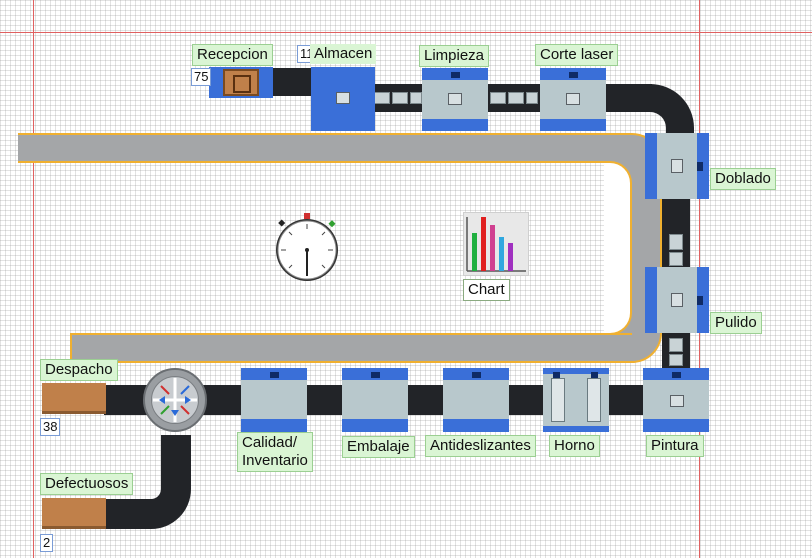  Describe the element at coordinates (324, 148) in the screenshot. I see `agv-path-top` at that location.